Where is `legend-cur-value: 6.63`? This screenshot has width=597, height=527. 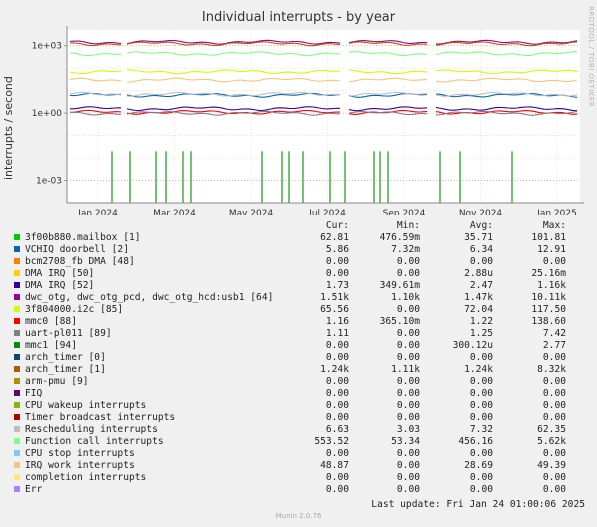 legend-cur-value: 6.63 is located at coordinates (337, 429).